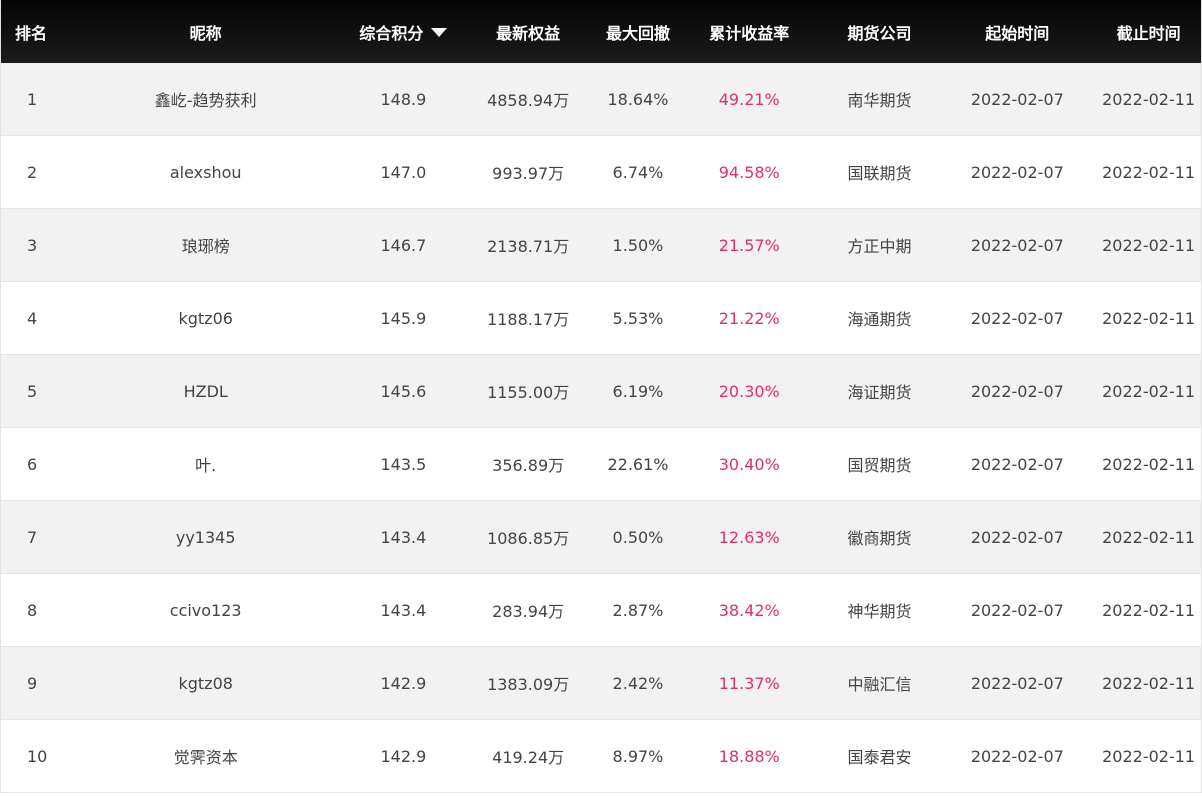 The image size is (1202, 797). What do you see at coordinates (206, 245) in the screenshot?
I see `cell-name: 琅琊榜` at bounding box center [206, 245].